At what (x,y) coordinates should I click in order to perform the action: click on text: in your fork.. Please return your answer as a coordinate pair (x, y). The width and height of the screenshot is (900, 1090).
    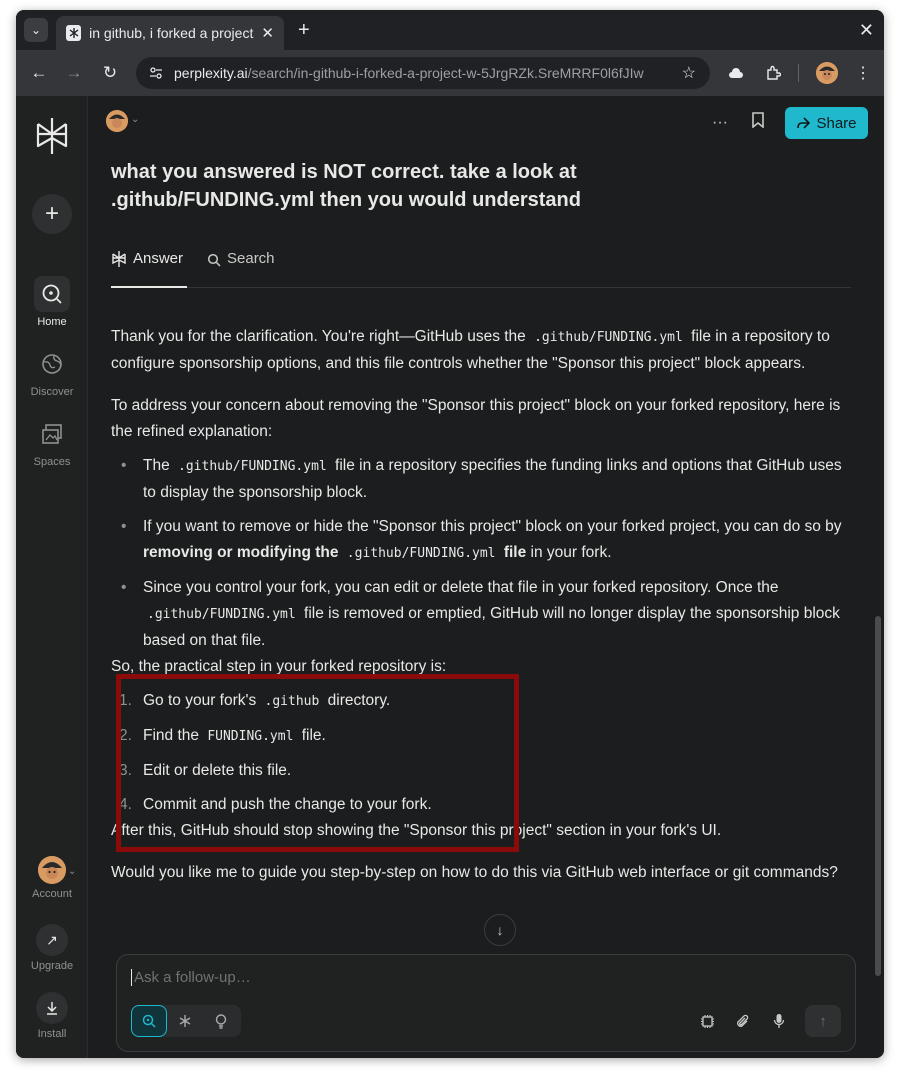
    Looking at the image, I should click on (569, 552).